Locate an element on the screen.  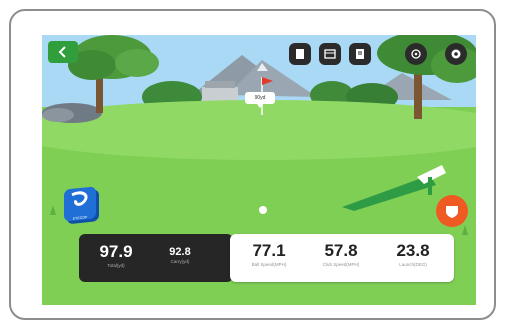
orange-action-button is located at coordinates (452, 211).